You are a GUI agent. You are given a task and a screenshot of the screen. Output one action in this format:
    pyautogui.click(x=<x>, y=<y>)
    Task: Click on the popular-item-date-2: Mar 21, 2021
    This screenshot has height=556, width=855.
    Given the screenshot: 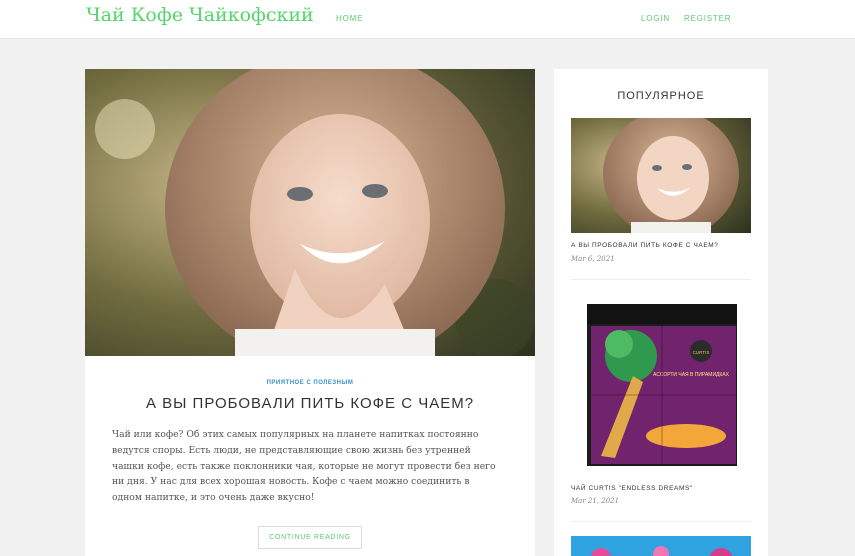 What is the action you would take?
    pyautogui.click(x=595, y=501)
    